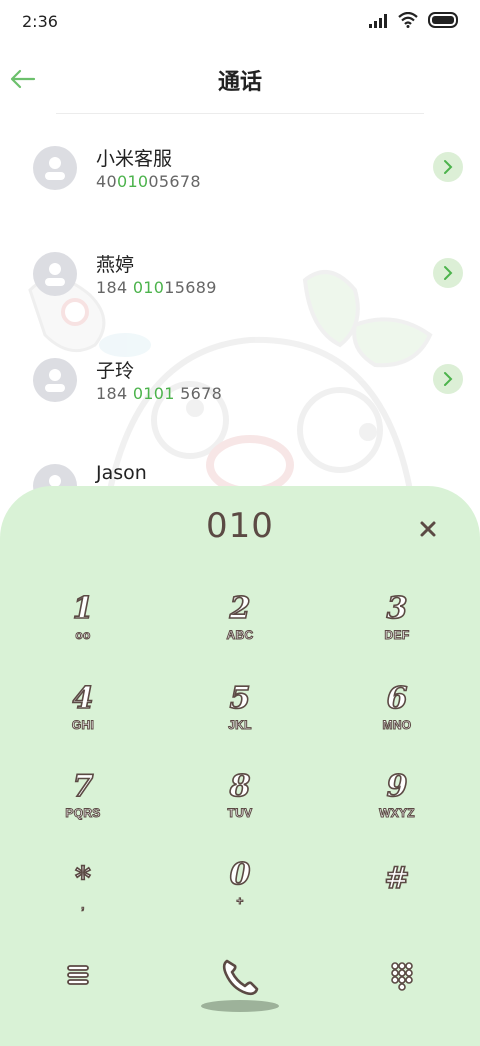  What do you see at coordinates (159, 393) in the screenshot?
I see `contact-number: 184 0101 5678` at bounding box center [159, 393].